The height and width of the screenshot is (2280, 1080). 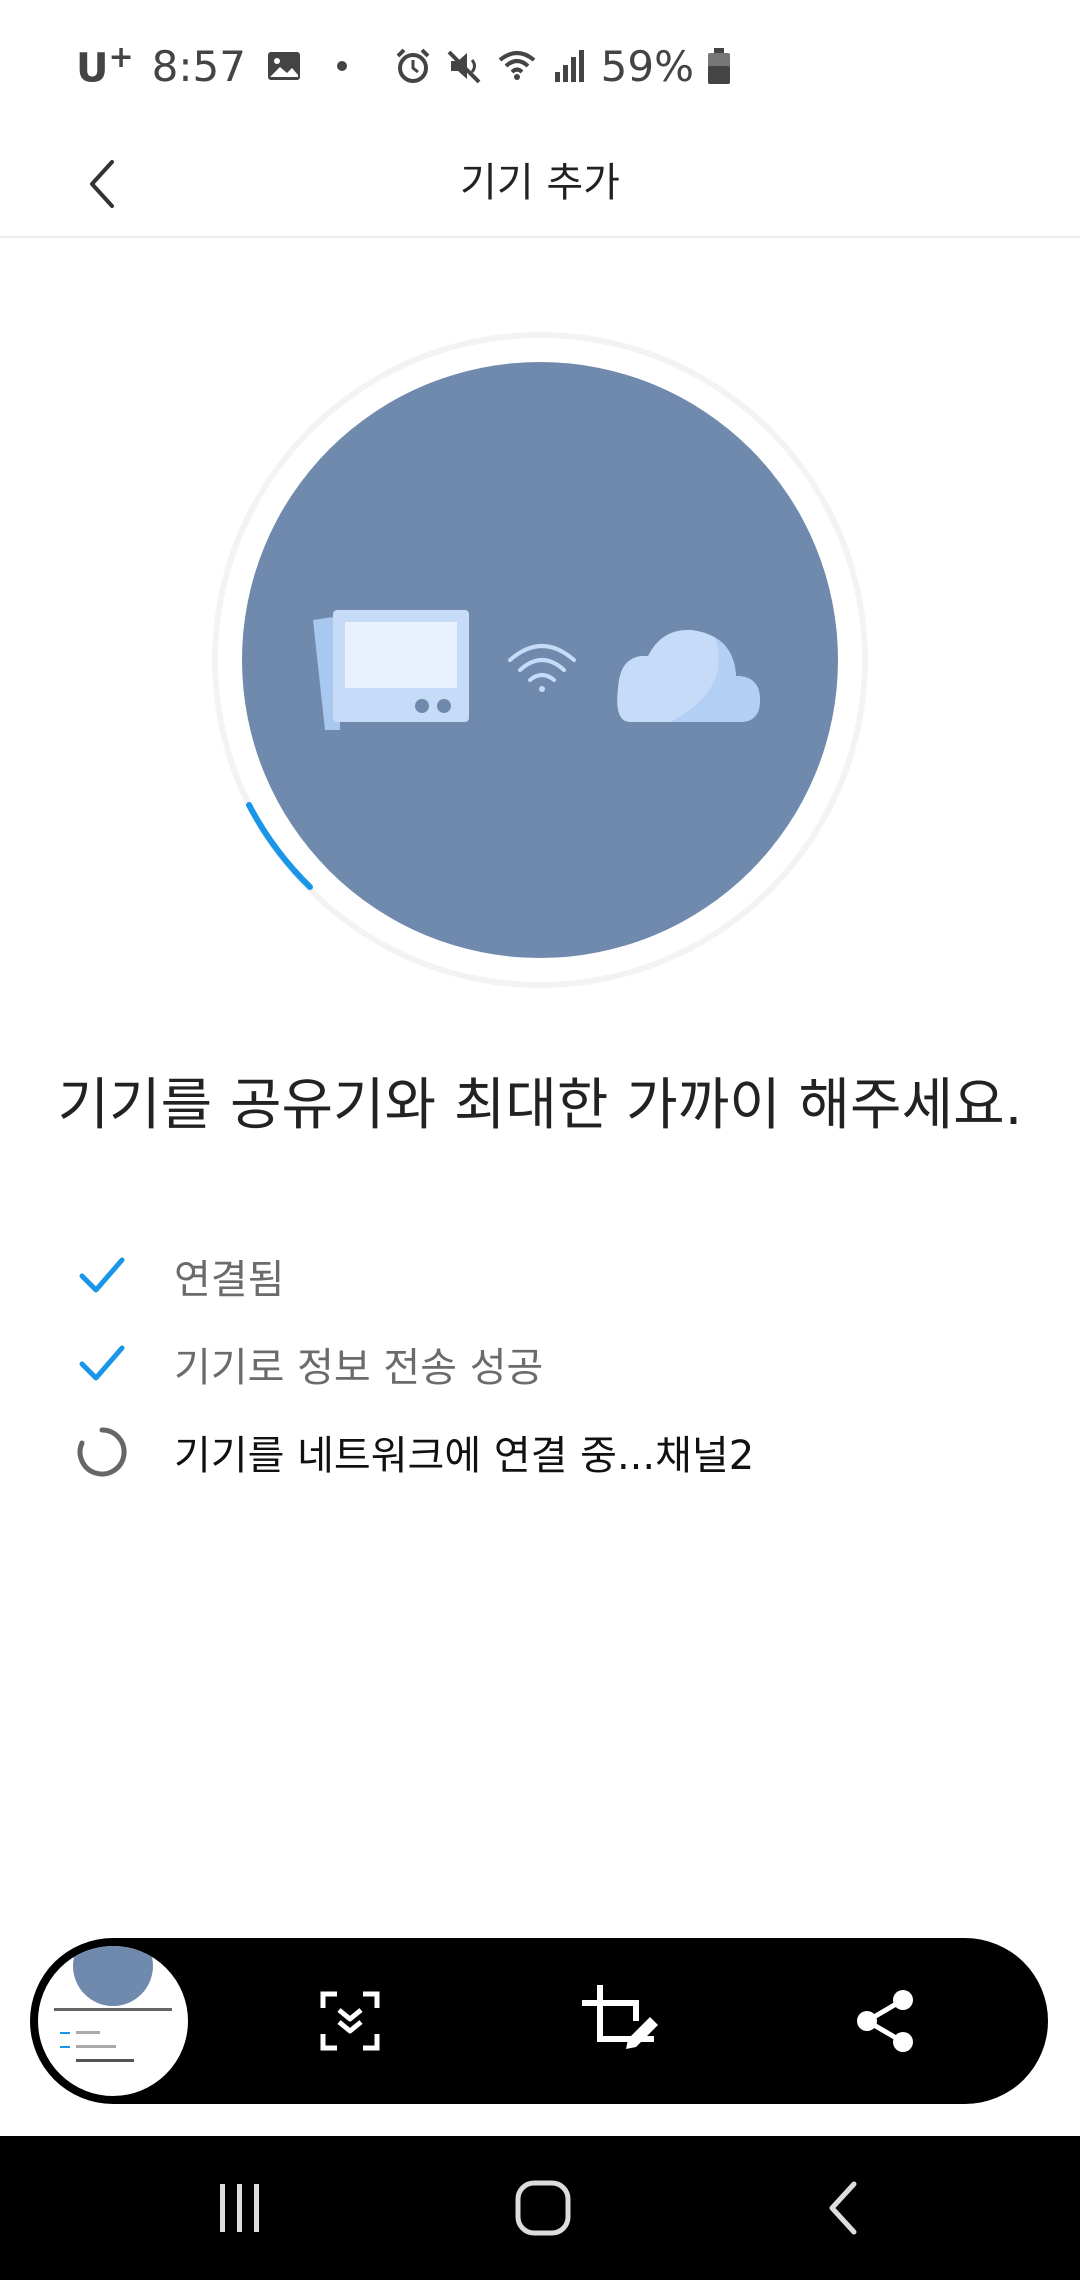 I want to click on signal-icon, so click(x=569, y=66).